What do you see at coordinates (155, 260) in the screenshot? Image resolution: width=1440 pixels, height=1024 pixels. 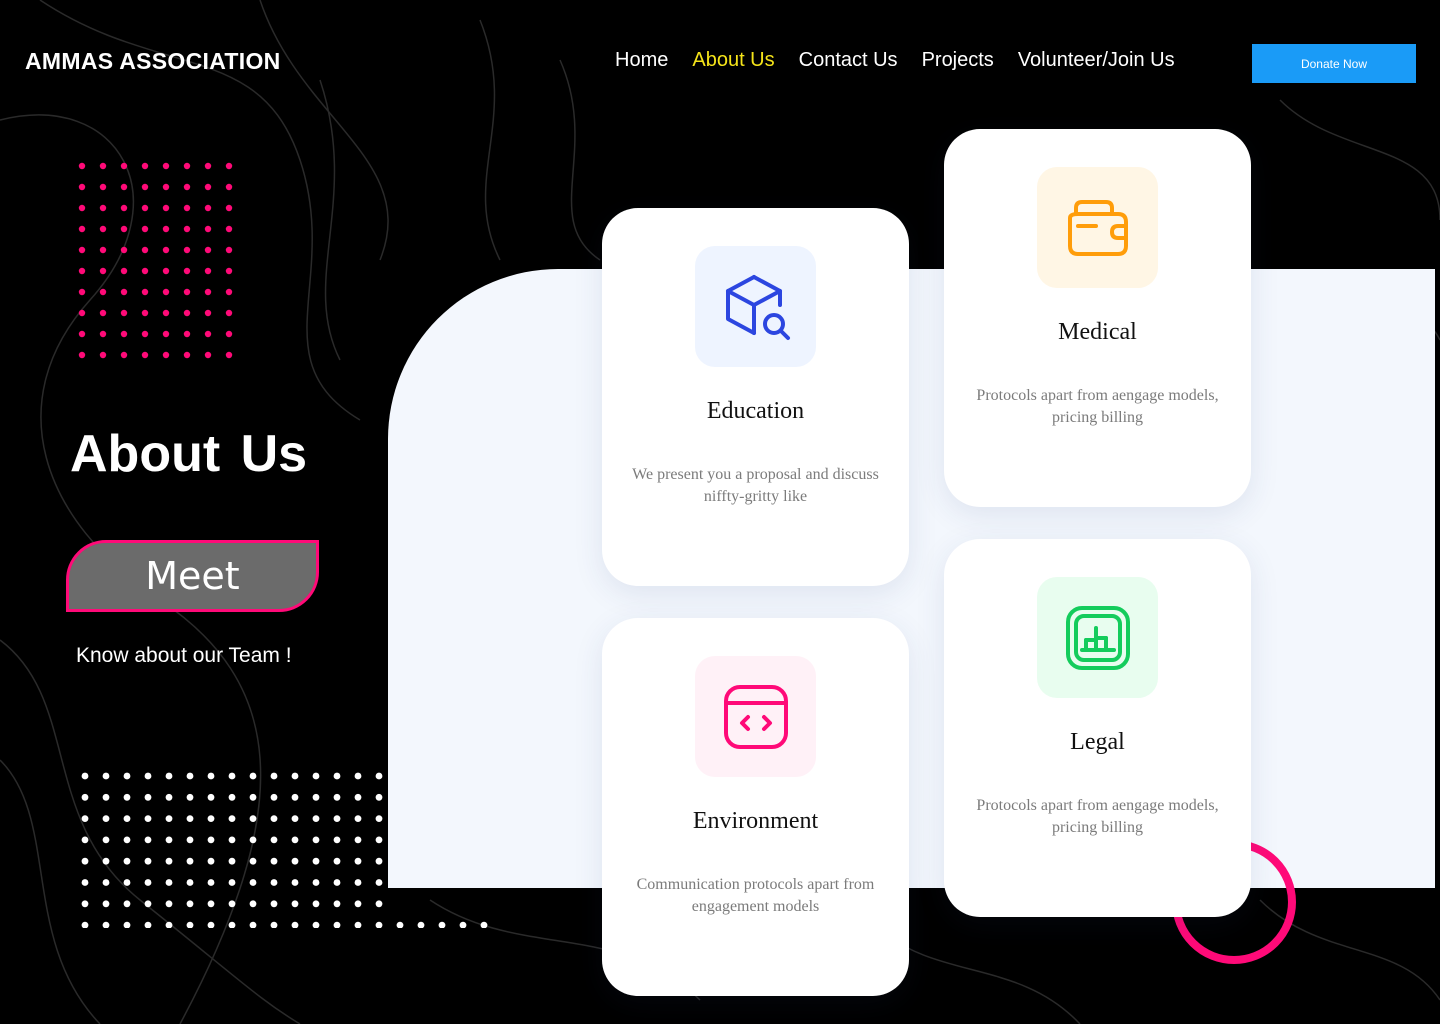 I see `pink-dot-grid-decoration` at bounding box center [155, 260].